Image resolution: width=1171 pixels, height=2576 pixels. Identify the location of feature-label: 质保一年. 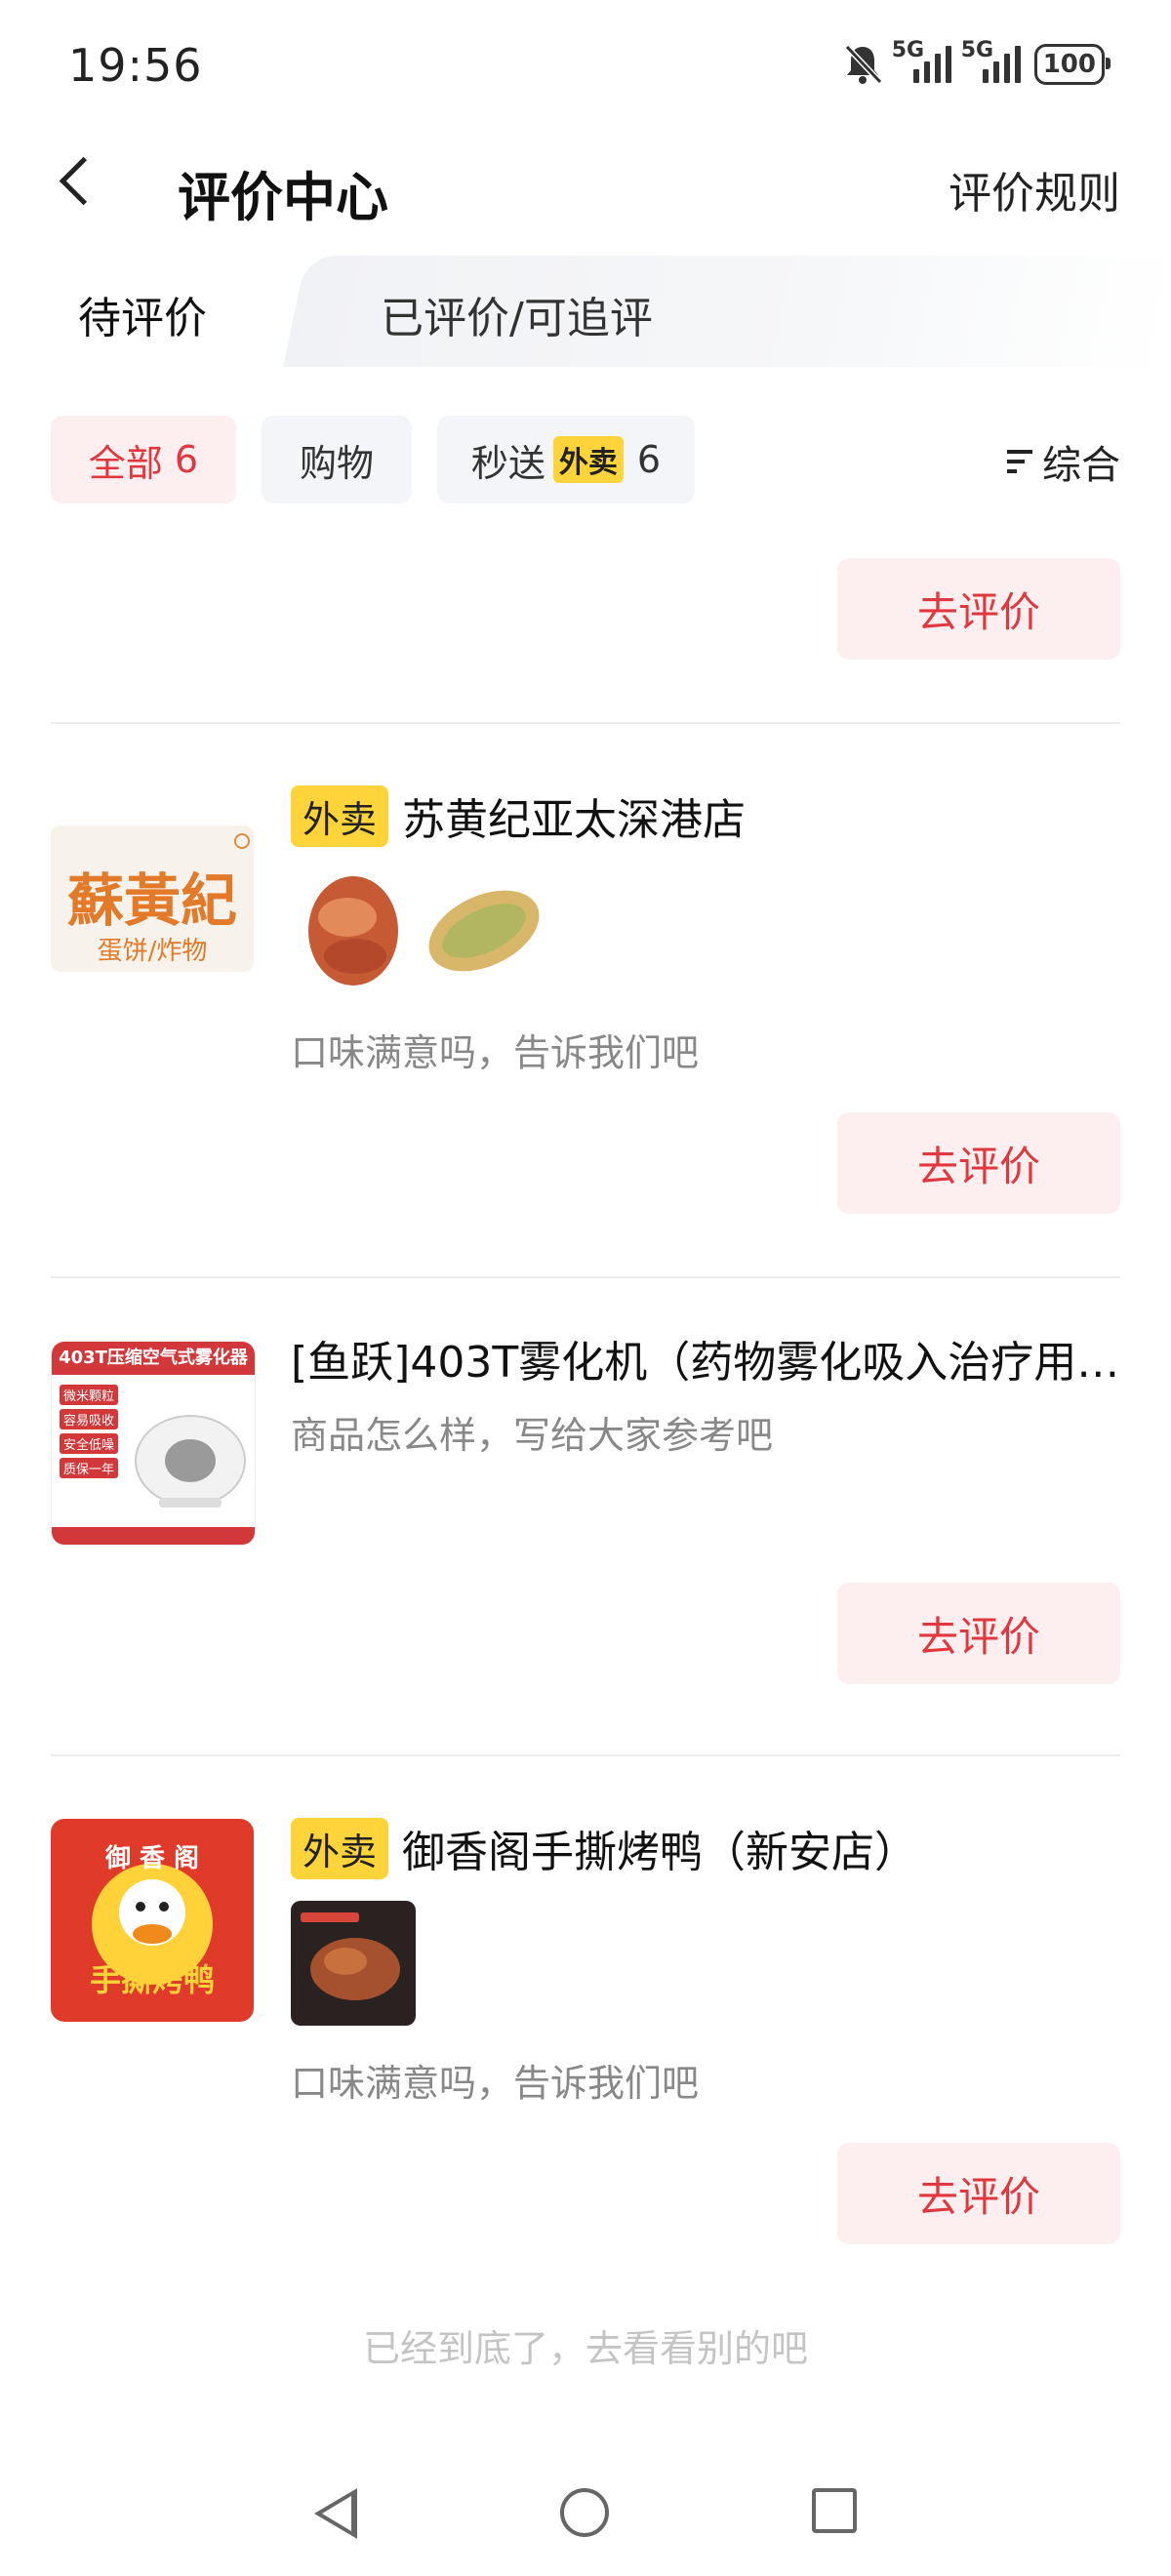
(89, 1468).